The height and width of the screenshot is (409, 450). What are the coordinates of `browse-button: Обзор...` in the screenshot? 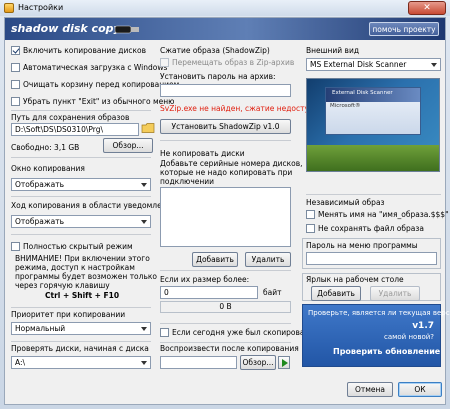 It's located at (128, 145).